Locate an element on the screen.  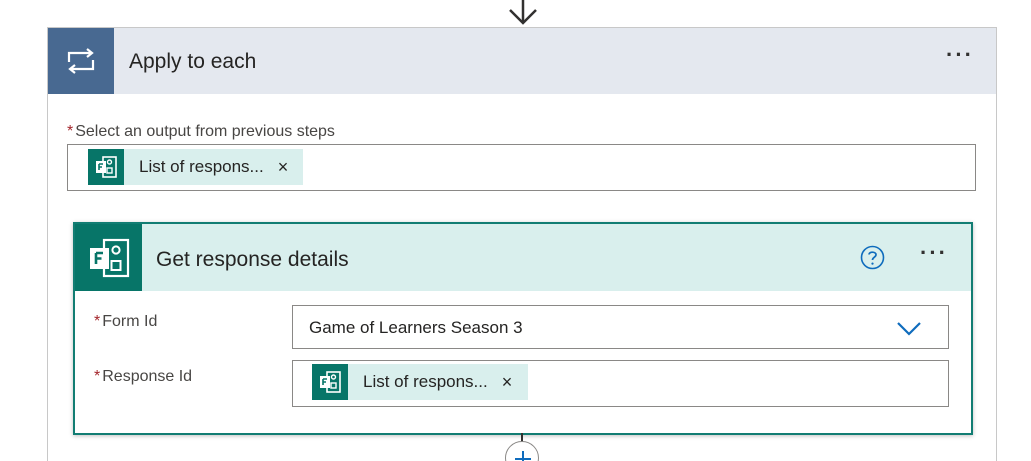
select-output-label: * Select an output from previous steps is located at coordinates (201, 132).